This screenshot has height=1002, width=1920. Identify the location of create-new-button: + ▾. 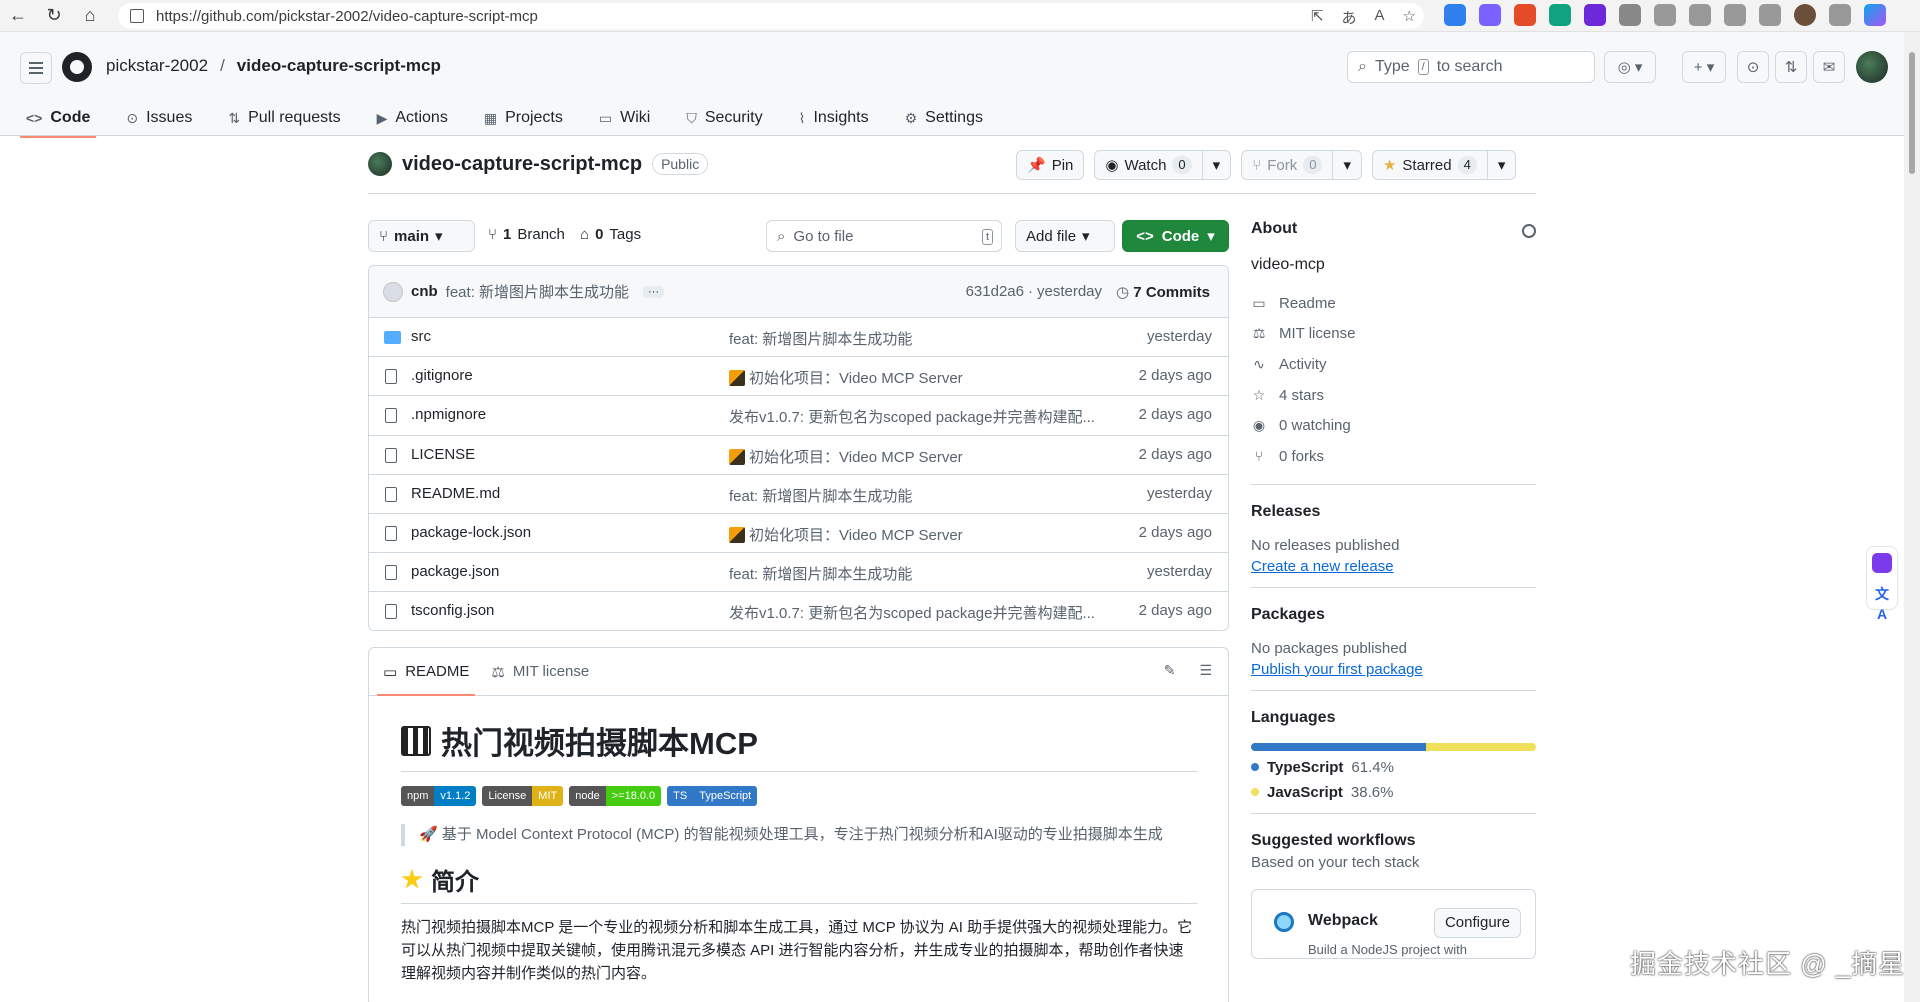
(1704, 67).